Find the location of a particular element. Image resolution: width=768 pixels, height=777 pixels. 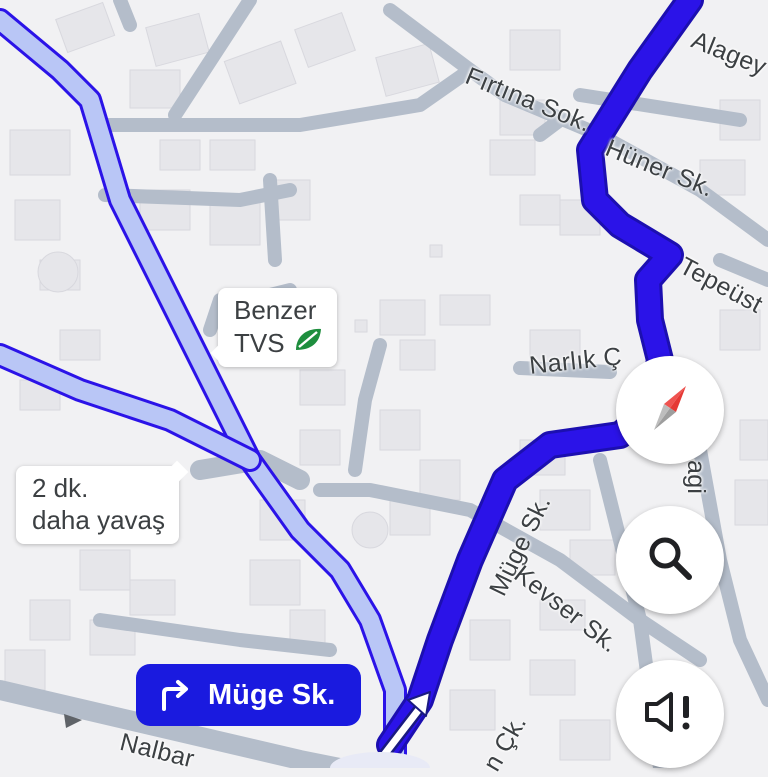

next-turn-banner: Müge Sk. is located at coordinates (249, 695).